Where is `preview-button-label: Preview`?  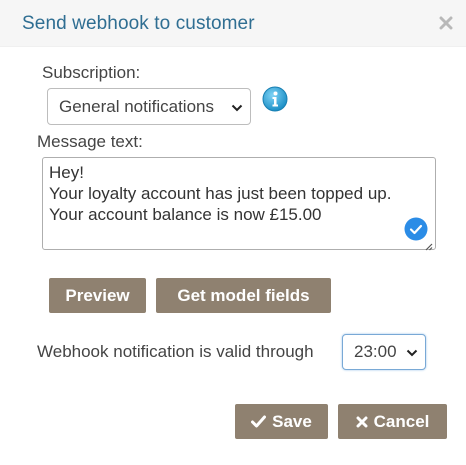
preview-button-label: Preview is located at coordinates (97, 295).